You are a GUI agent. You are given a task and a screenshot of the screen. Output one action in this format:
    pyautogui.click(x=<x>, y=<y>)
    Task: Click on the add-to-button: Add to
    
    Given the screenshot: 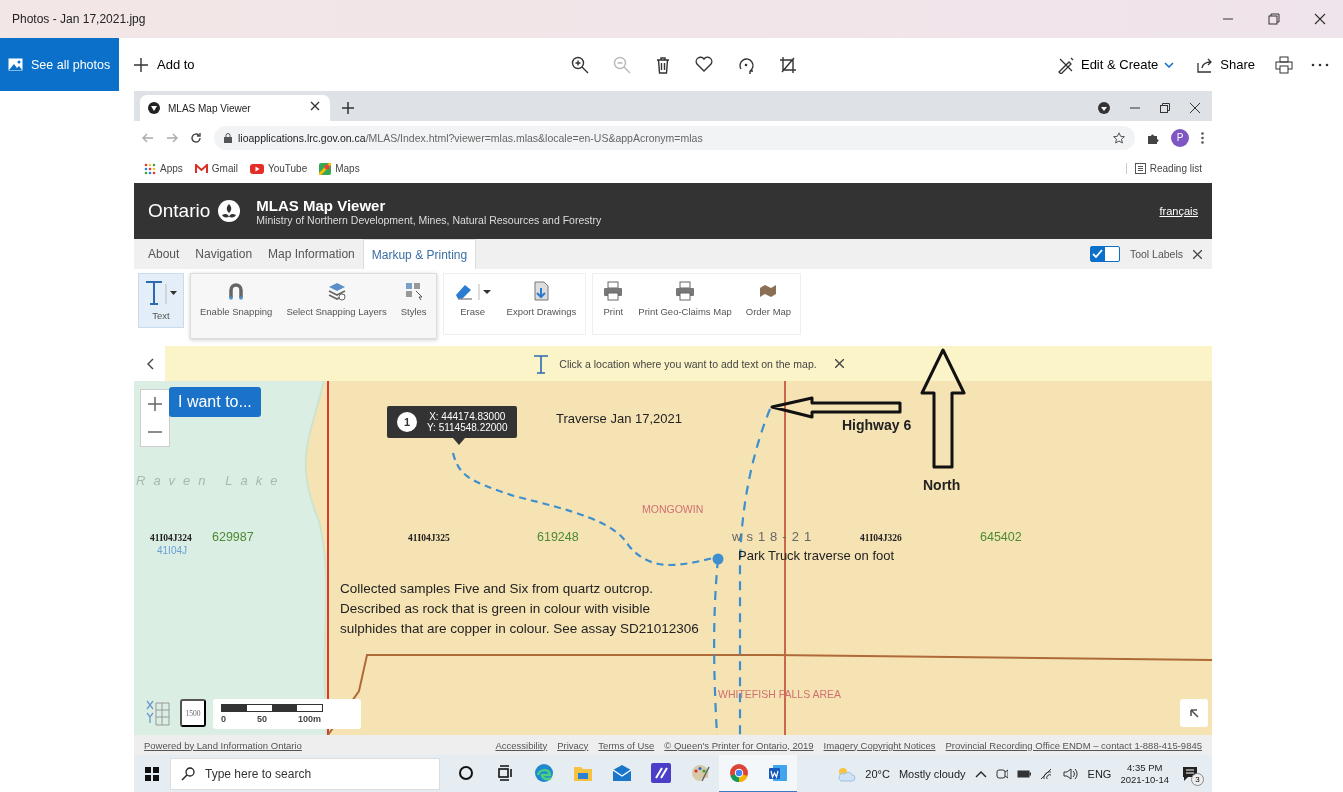 What is the action you would take?
    pyautogui.click(x=164, y=64)
    